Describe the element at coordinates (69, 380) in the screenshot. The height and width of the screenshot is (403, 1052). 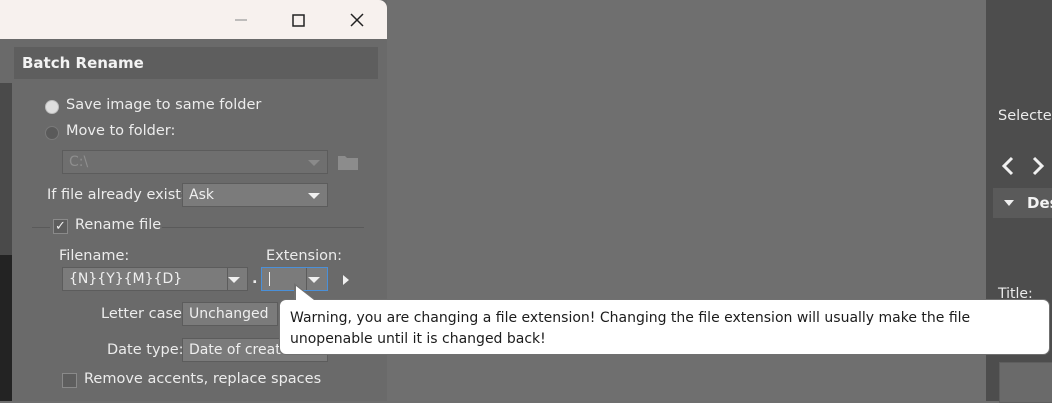
I see `remove-accents-checkbox` at that location.